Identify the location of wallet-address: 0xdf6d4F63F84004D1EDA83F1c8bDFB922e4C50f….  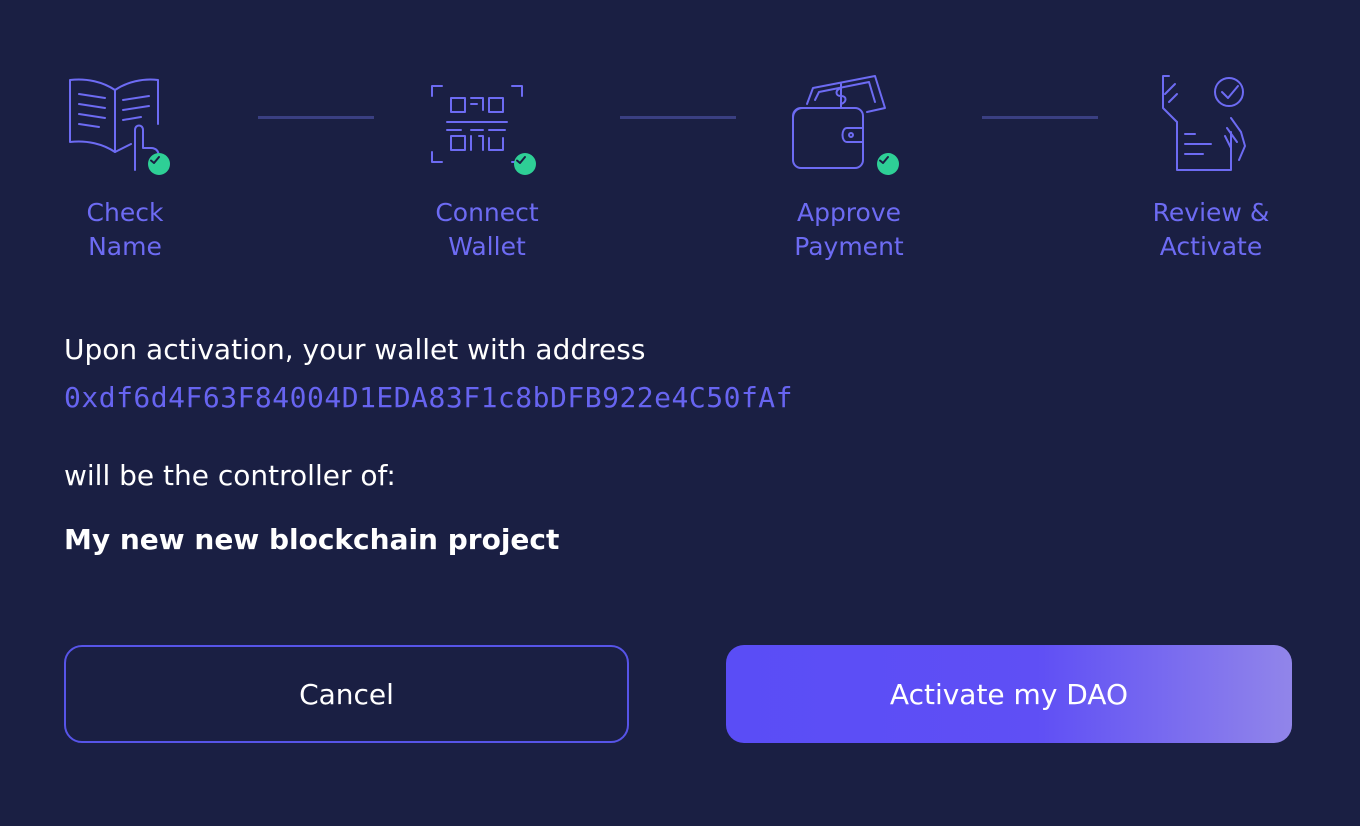
(429, 397).